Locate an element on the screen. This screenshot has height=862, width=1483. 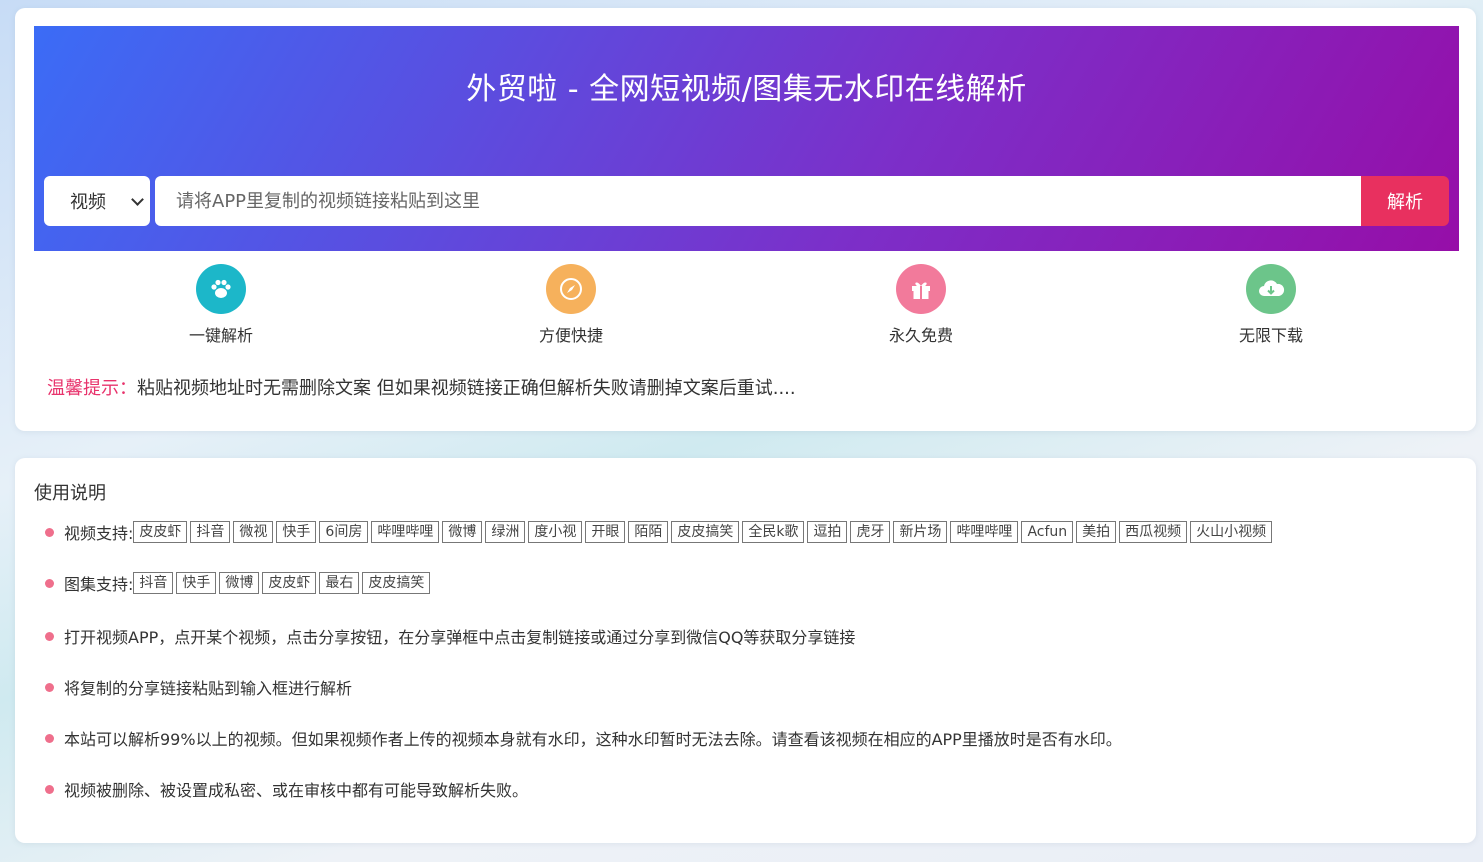
platform-tag: 微视 is located at coordinates (253, 532).